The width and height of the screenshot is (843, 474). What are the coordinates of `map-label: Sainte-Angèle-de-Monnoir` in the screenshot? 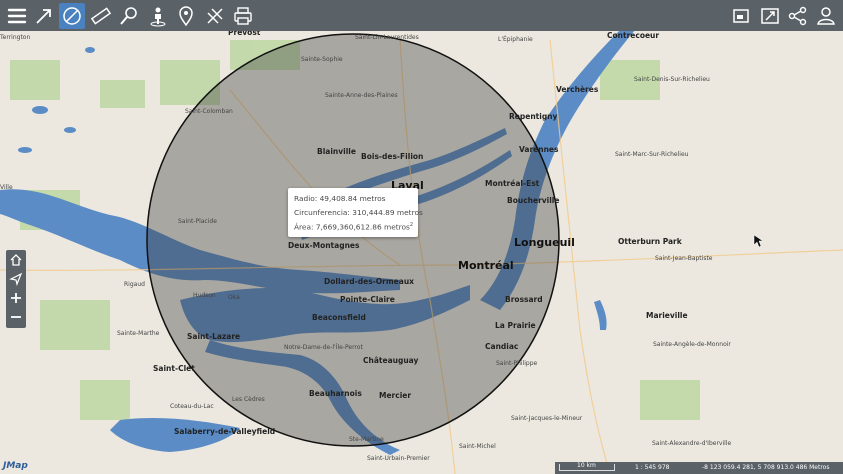 It's located at (692, 344).